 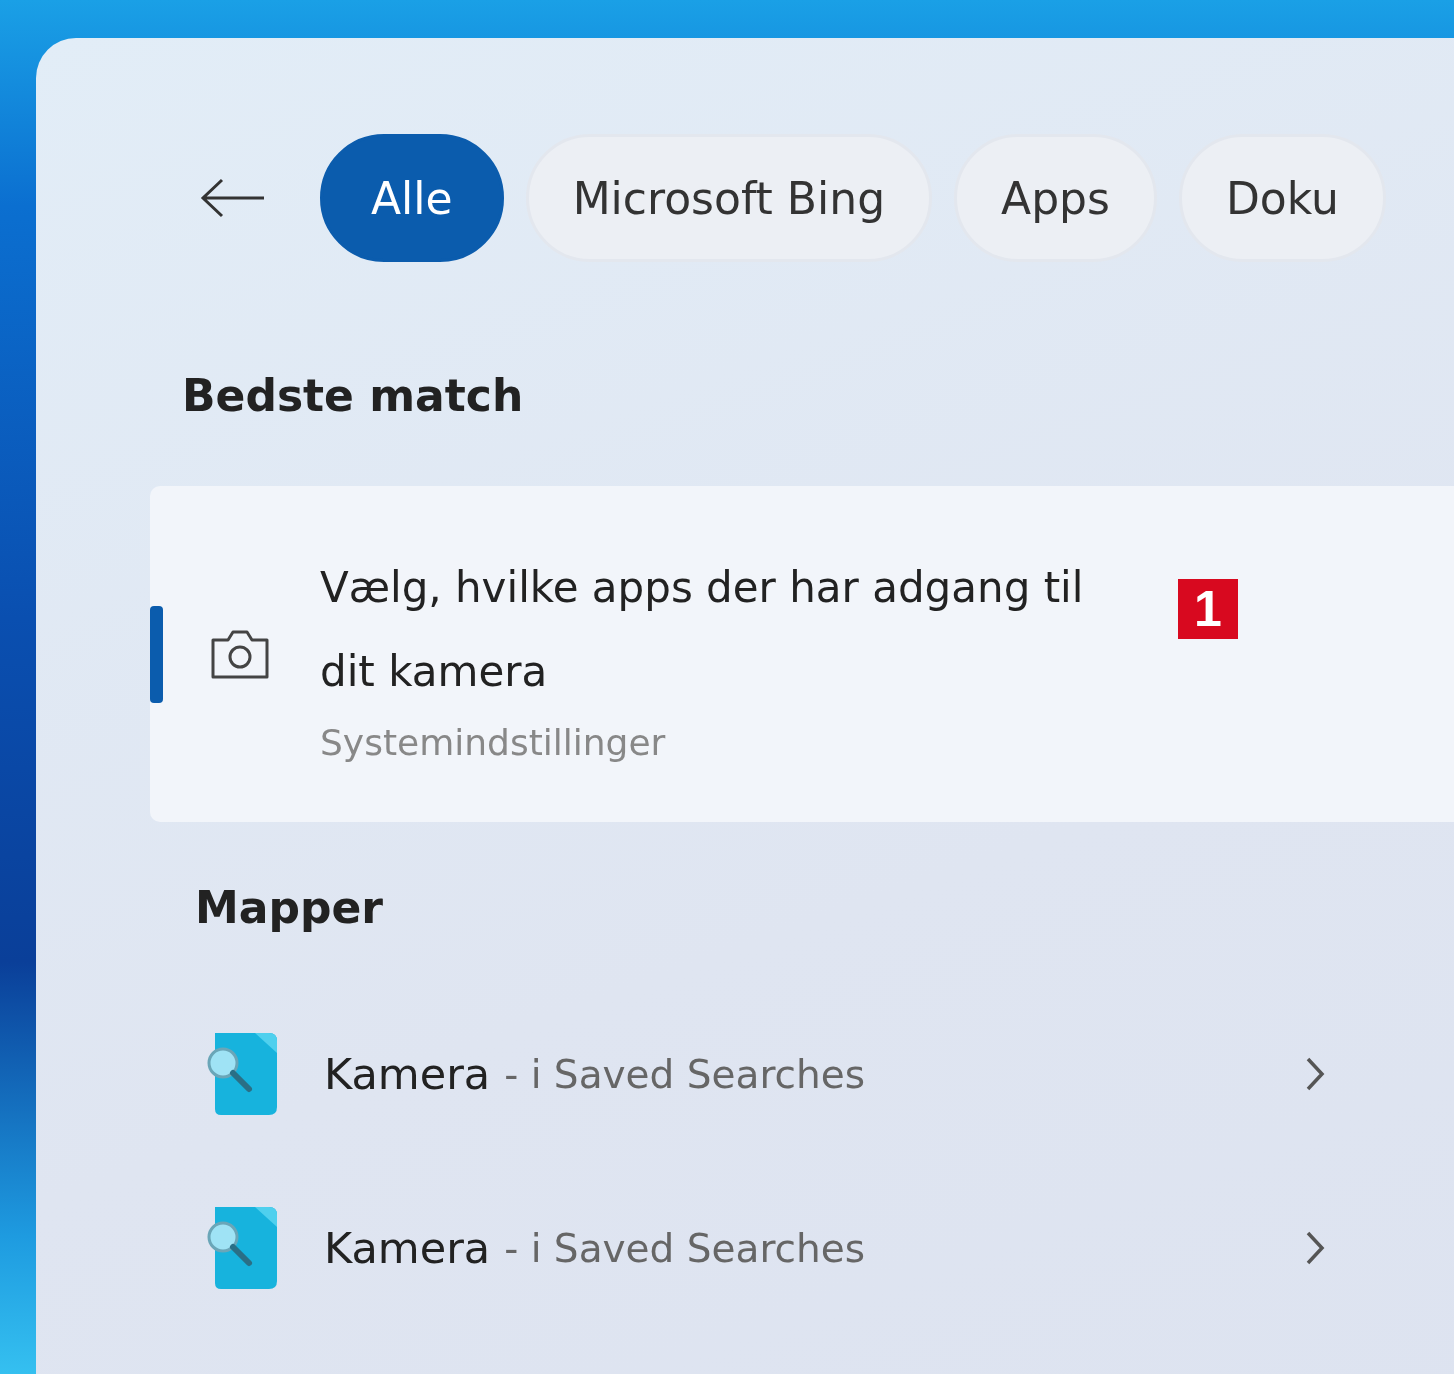 I want to click on section-heading: Mapper, so click(x=289, y=907).